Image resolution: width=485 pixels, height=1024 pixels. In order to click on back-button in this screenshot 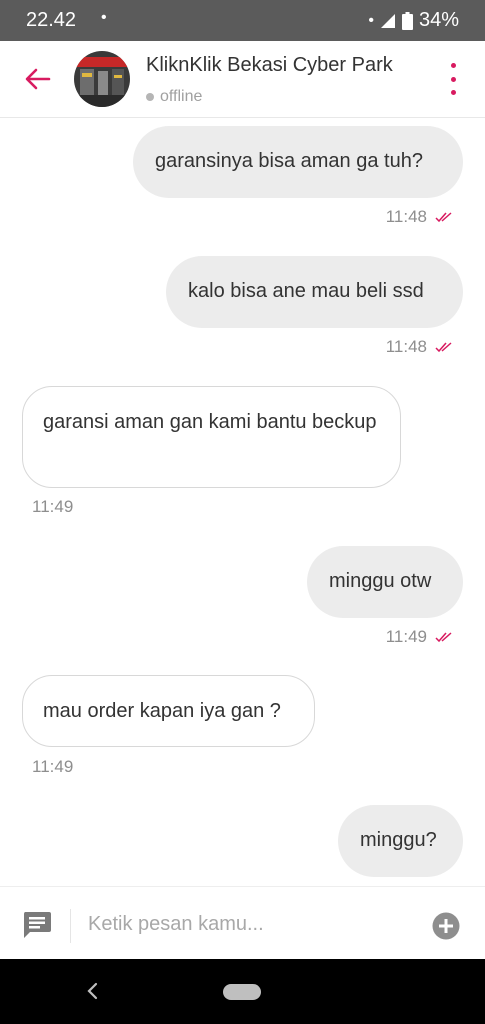, I will do `click(38, 79)`.